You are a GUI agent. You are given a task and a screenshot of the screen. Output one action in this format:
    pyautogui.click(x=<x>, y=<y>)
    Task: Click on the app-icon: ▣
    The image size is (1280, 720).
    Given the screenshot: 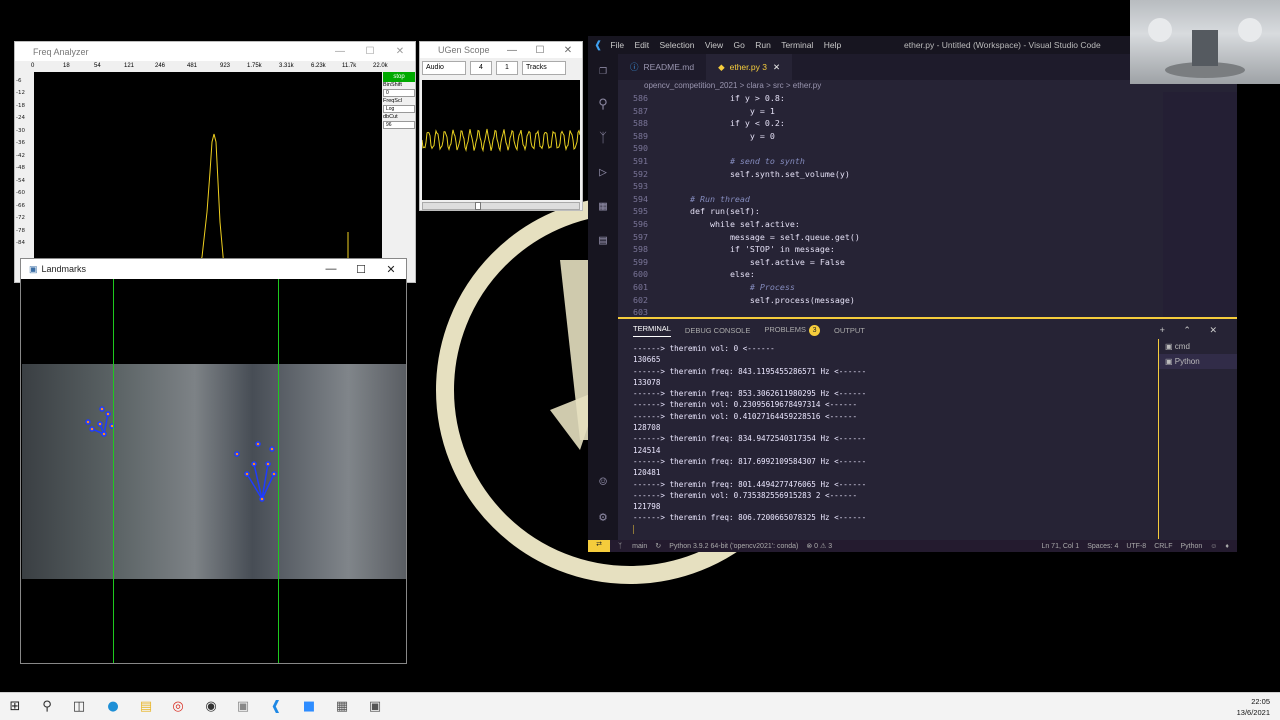 What is the action you would take?
    pyautogui.click(x=243, y=707)
    